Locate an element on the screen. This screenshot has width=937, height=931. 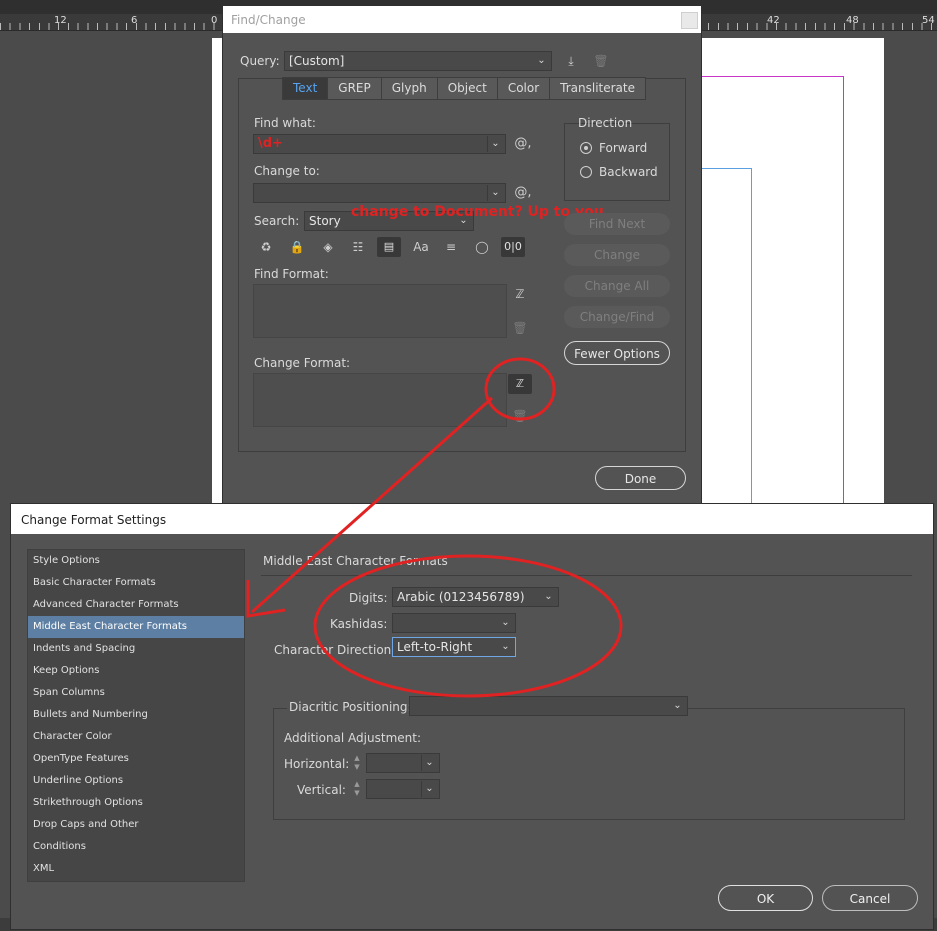
kashidas-label: Kashidas: is located at coordinates (359, 624).